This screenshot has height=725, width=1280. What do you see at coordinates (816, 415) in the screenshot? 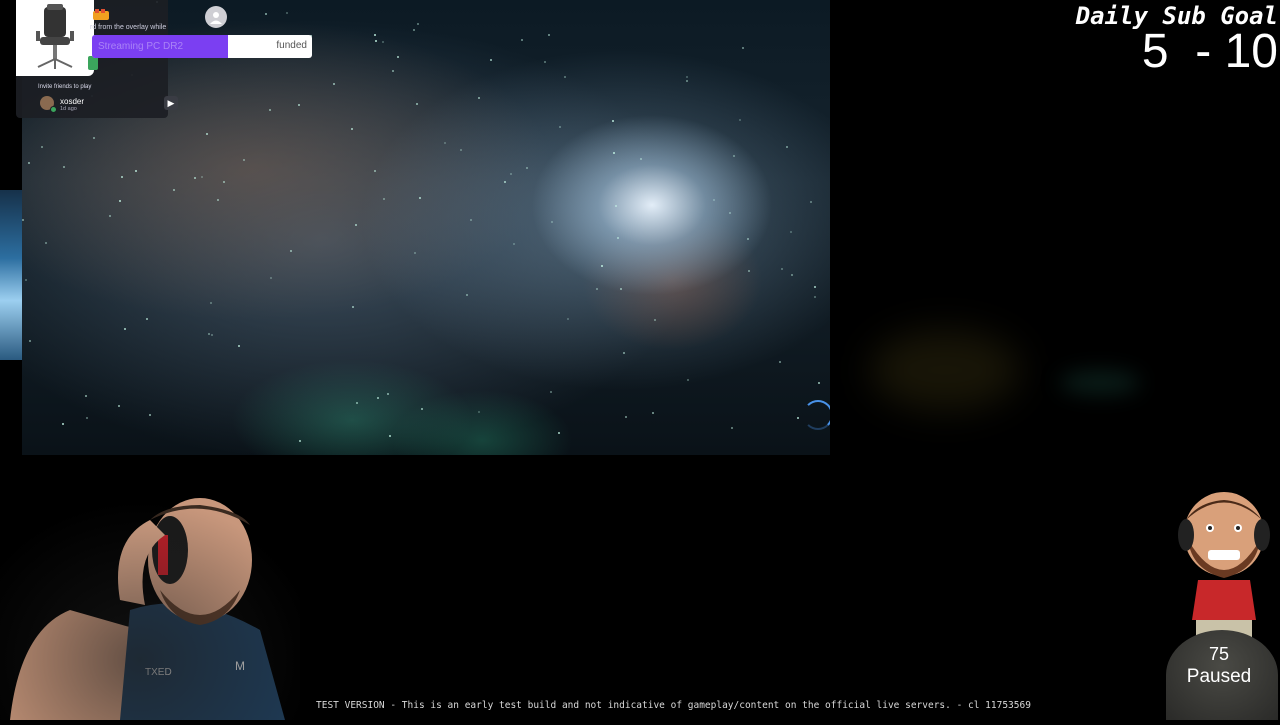
I see `loading-ring-icon` at bounding box center [816, 415].